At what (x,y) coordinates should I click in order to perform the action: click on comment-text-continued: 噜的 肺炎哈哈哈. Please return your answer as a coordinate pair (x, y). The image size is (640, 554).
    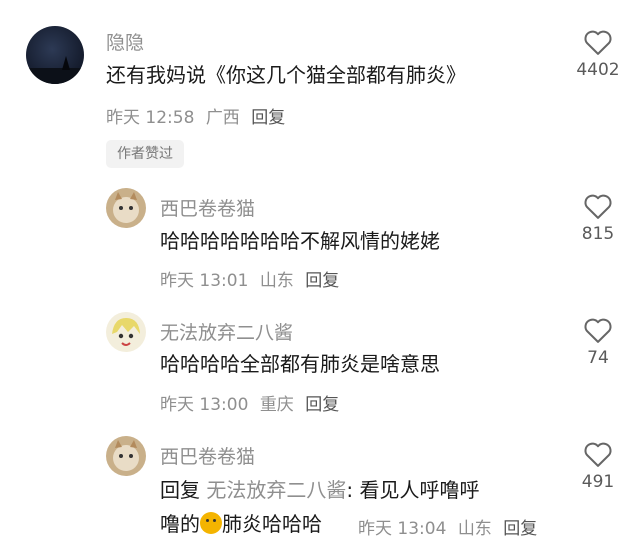
    Looking at the image, I should click on (241, 524).